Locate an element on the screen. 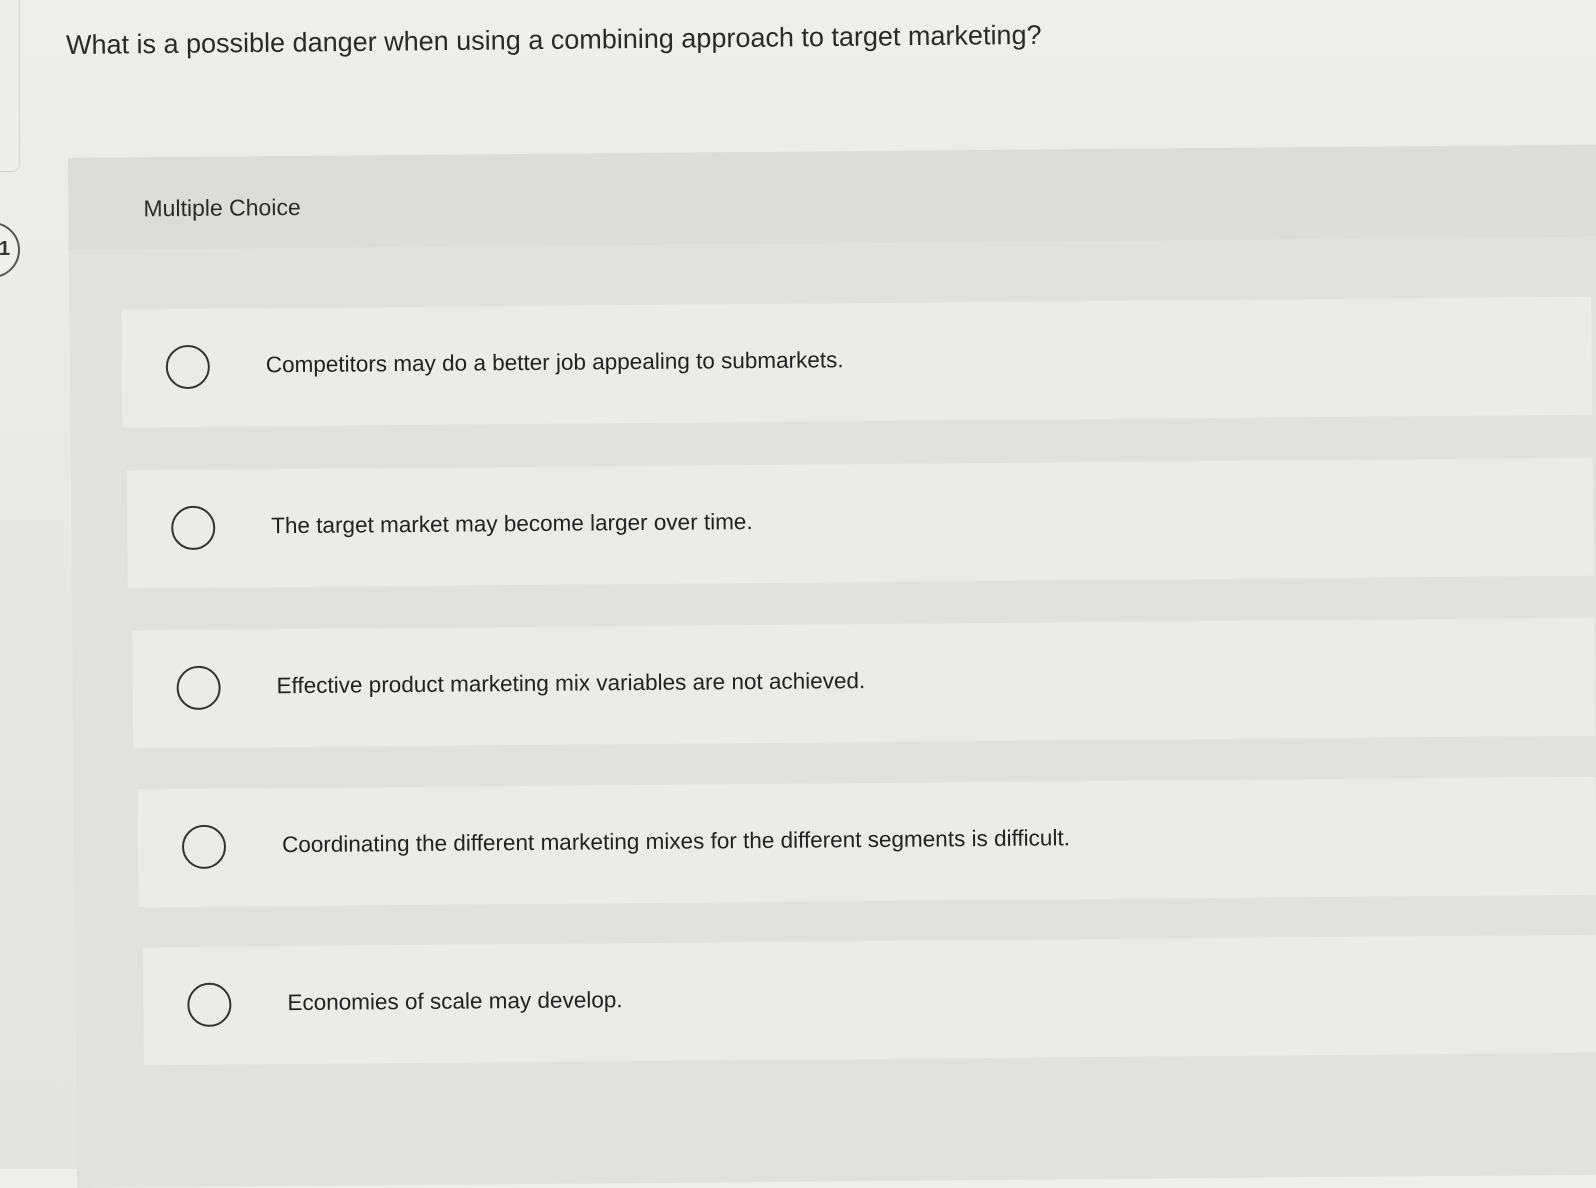 The image size is (1596, 1188). sidebar-edge-card is located at coordinates (10, 86).